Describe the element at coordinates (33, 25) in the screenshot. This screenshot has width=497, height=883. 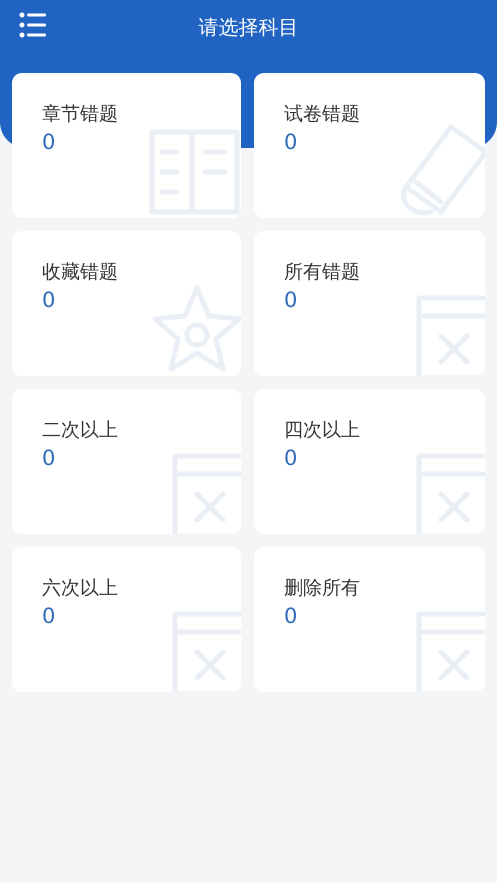
I see `menu-icon` at that location.